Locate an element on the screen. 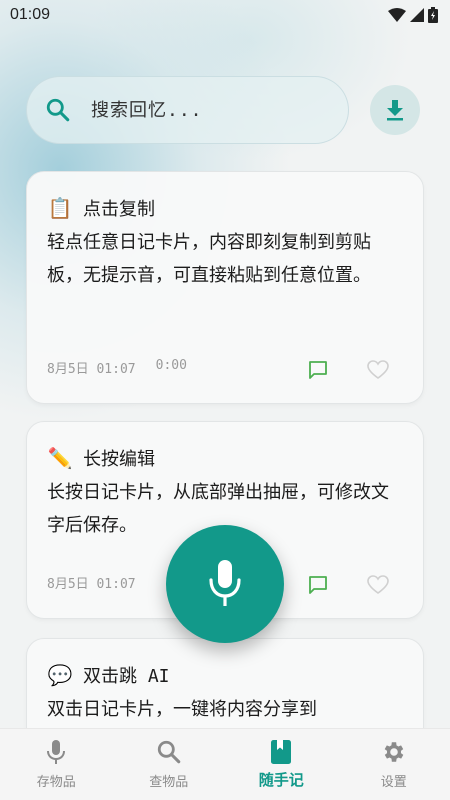  nav-label: 查物品 is located at coordinates (169, 782).